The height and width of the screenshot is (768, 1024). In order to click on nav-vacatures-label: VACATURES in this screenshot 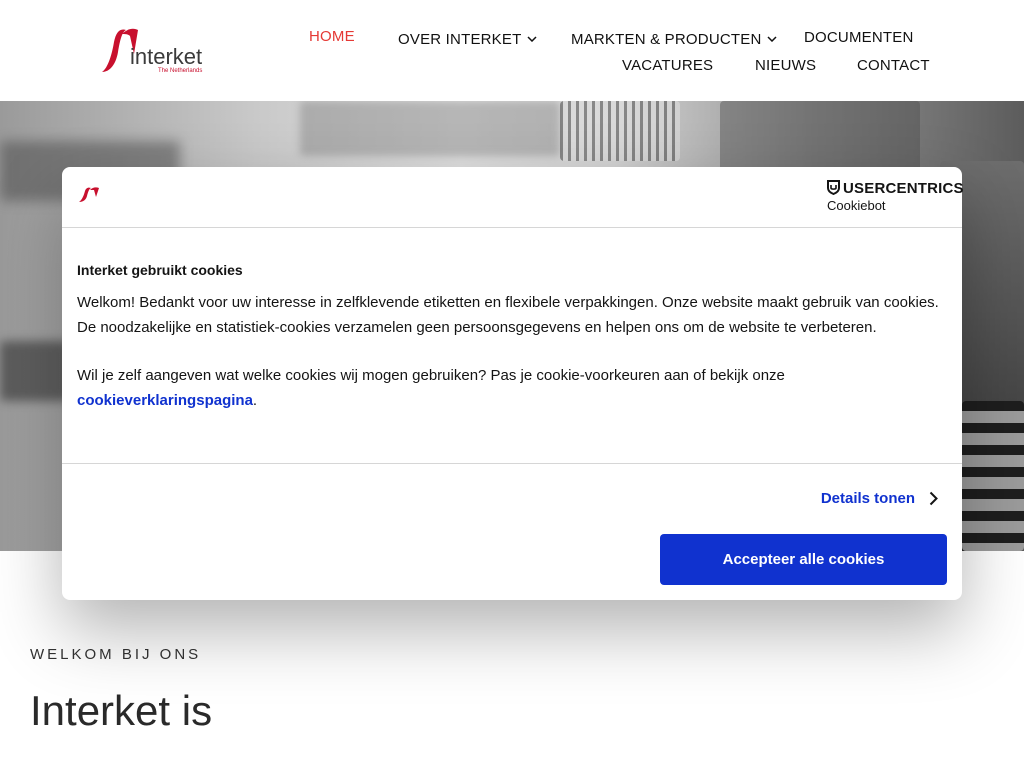, I will do `click(668, 65)`.